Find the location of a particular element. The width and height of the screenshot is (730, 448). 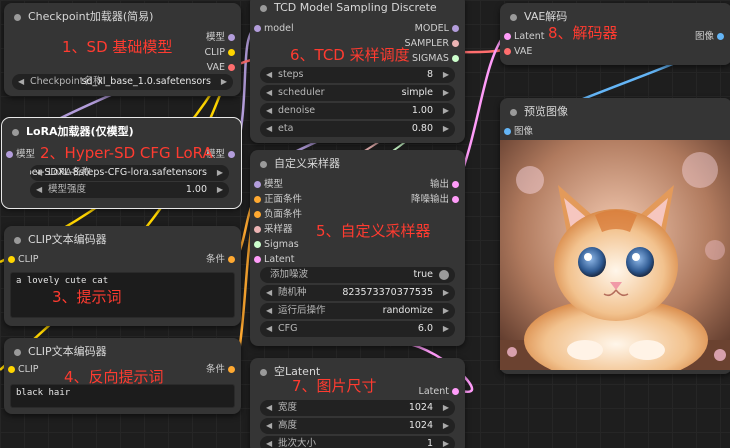

height-widget: ◀ 高度 1024 ▶ is located at coordinates (357, 426).